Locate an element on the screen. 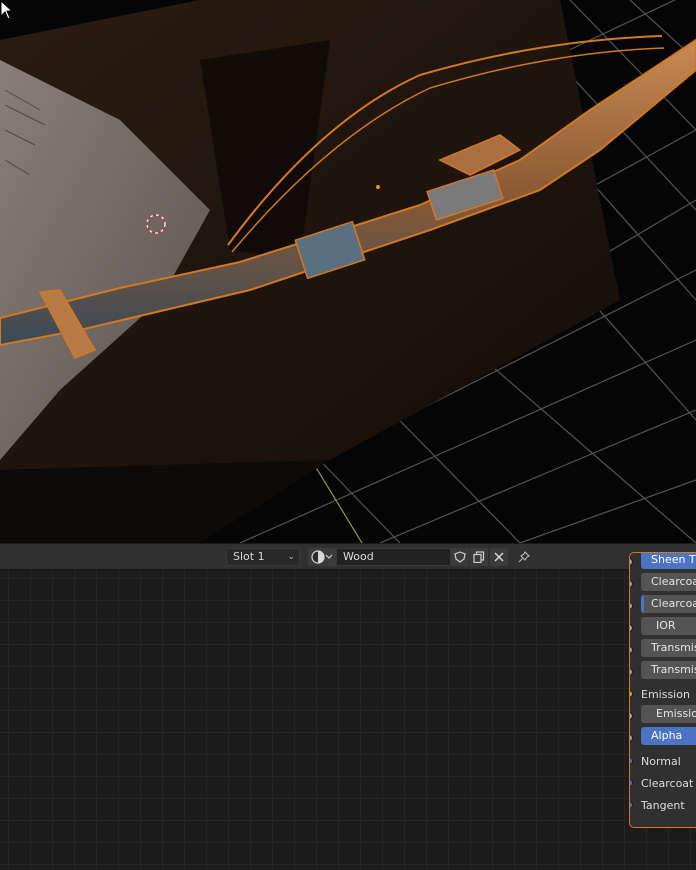 This screenshot has width=696, height=870. node-field-alpha: Alpha is located at coordinates (668, 736).